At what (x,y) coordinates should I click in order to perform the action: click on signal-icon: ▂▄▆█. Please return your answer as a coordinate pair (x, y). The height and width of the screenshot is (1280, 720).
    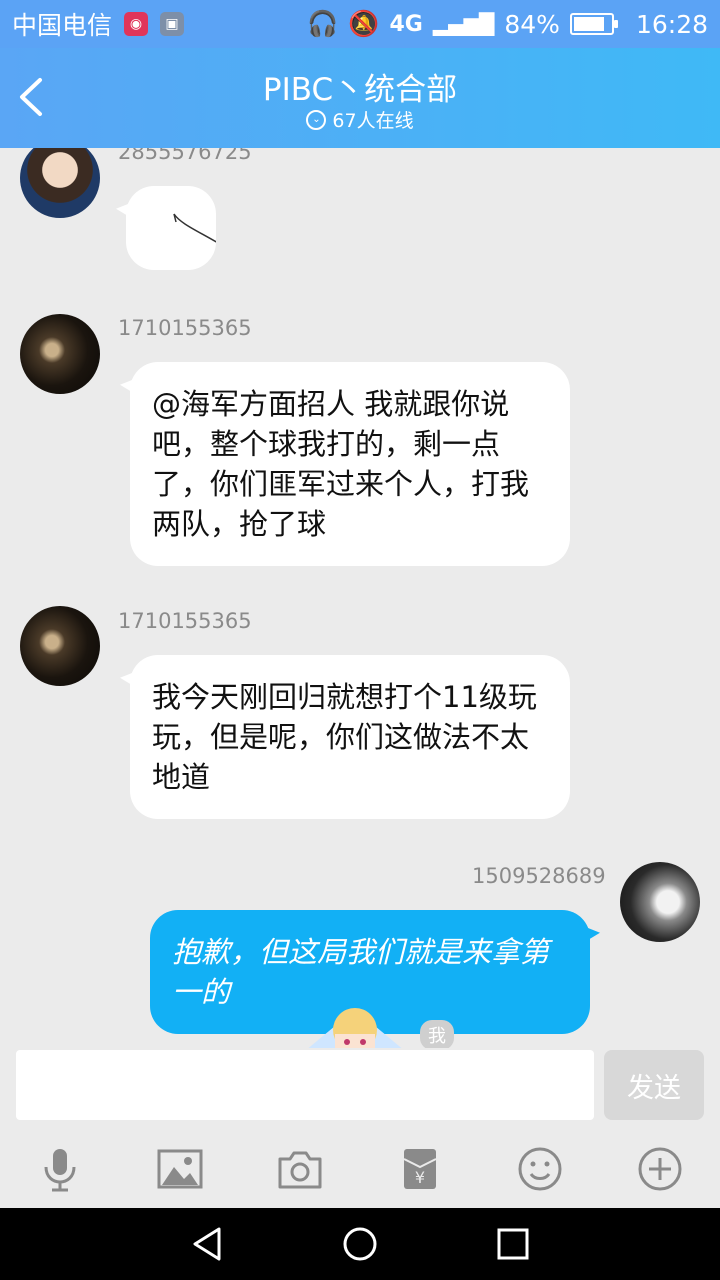
    Looking at the image, I should click on (463, 24).